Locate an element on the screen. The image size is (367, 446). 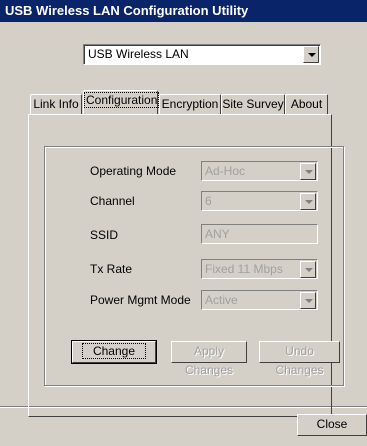
tab-label: Configuration is located at coordinates (122, 100).